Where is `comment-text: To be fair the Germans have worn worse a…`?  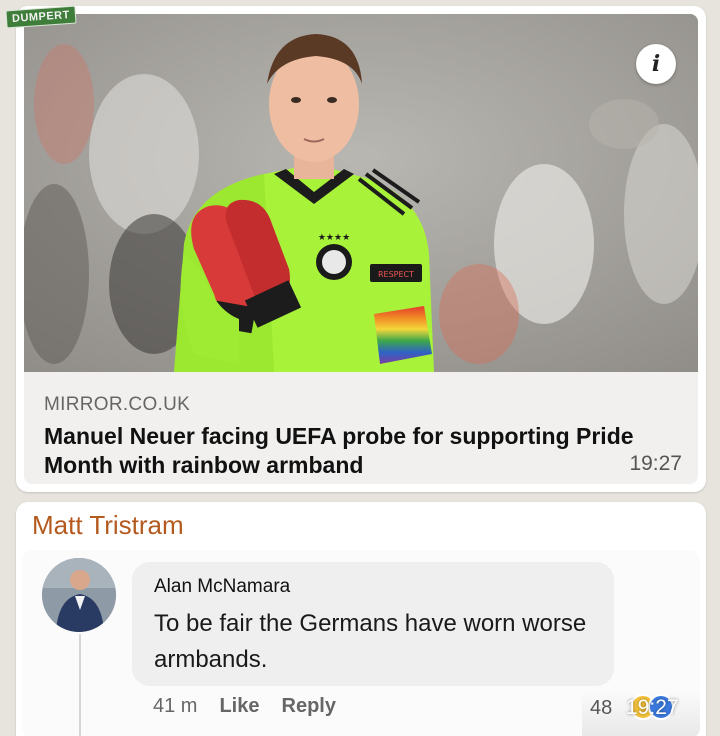
comment-text: To be fair the Germans have worn worse a… is located at coordinates (370, 641).